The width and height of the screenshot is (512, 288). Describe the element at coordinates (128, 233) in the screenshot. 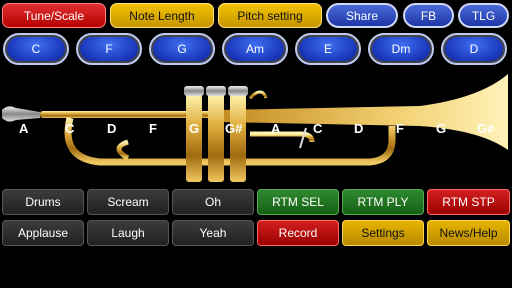

I see `laugh-button: Laugh` at that location.